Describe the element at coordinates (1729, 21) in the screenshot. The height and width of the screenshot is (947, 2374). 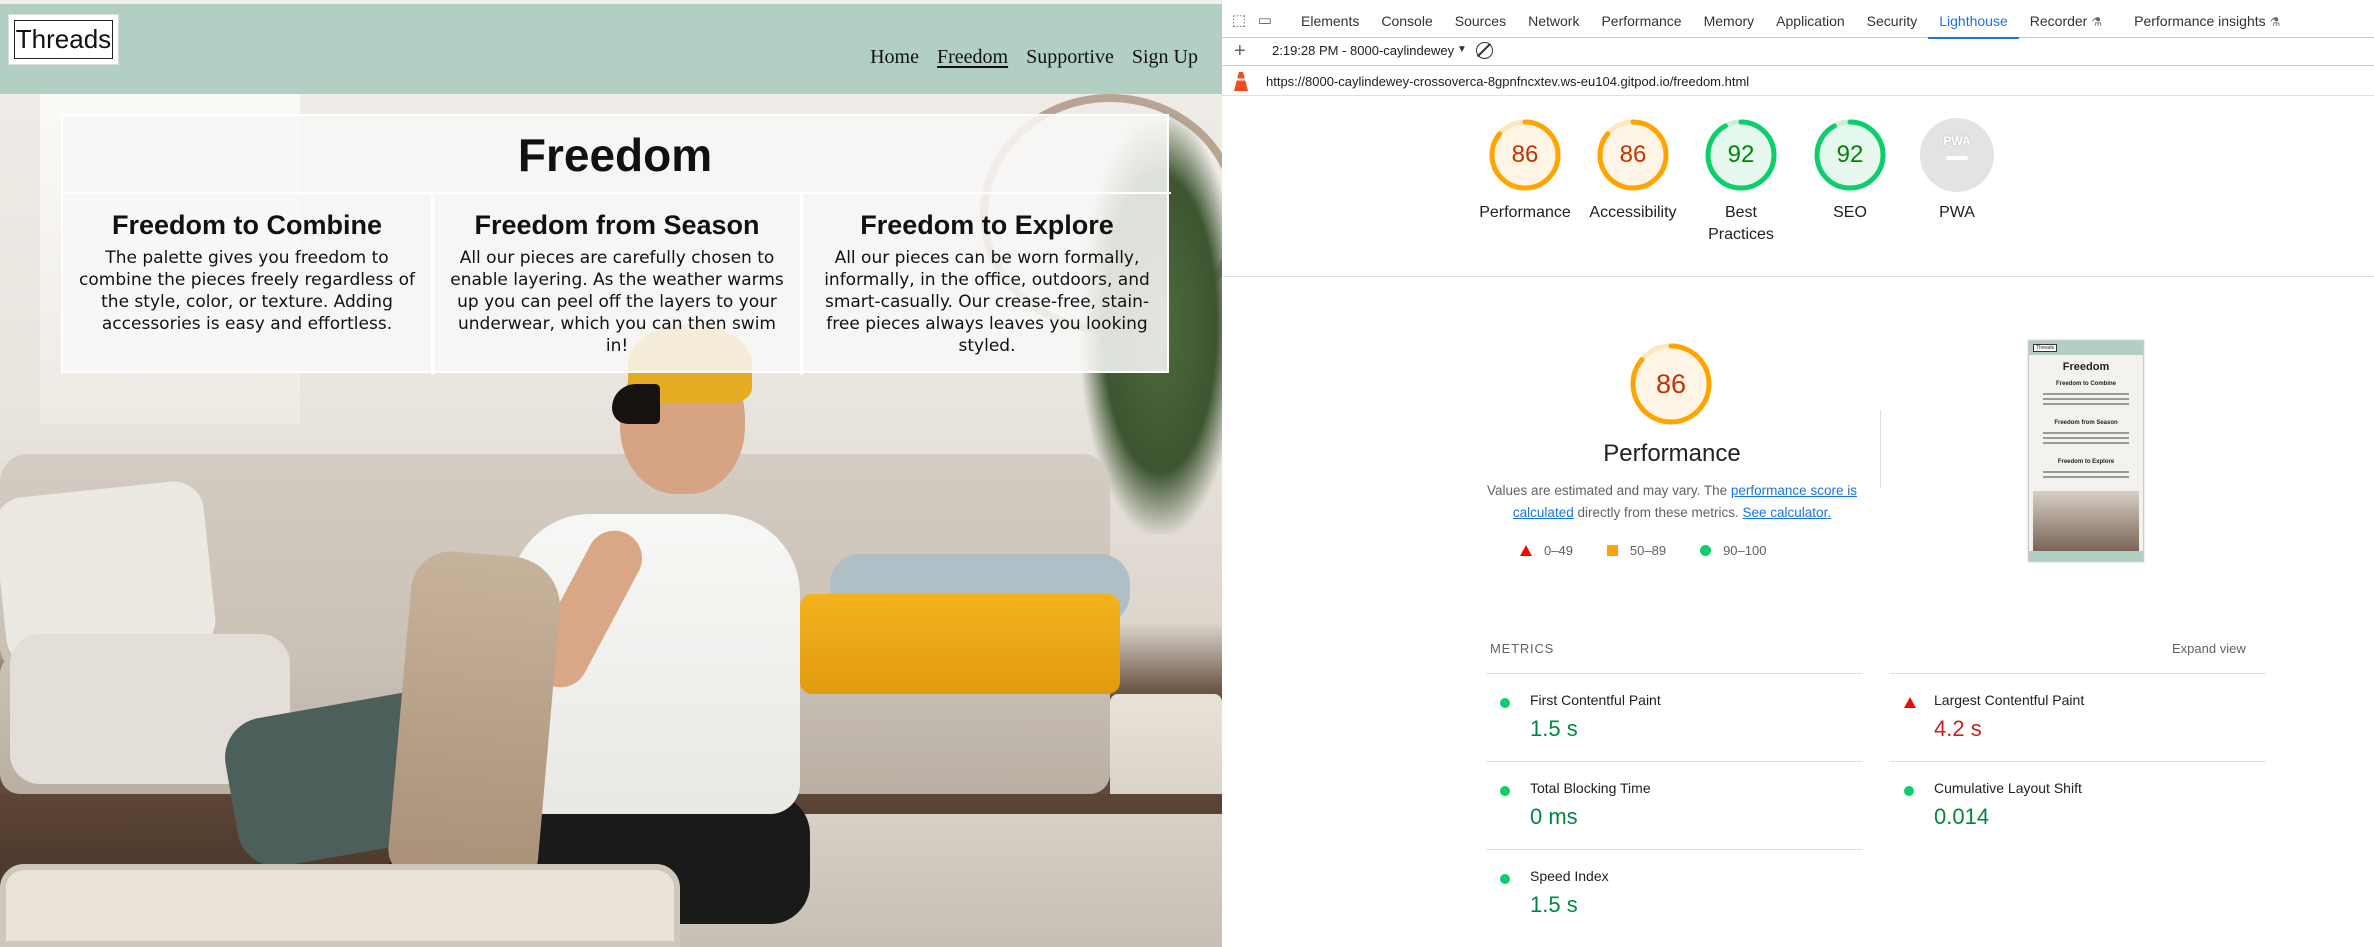
I see `tab-memory: Memory` at that location.